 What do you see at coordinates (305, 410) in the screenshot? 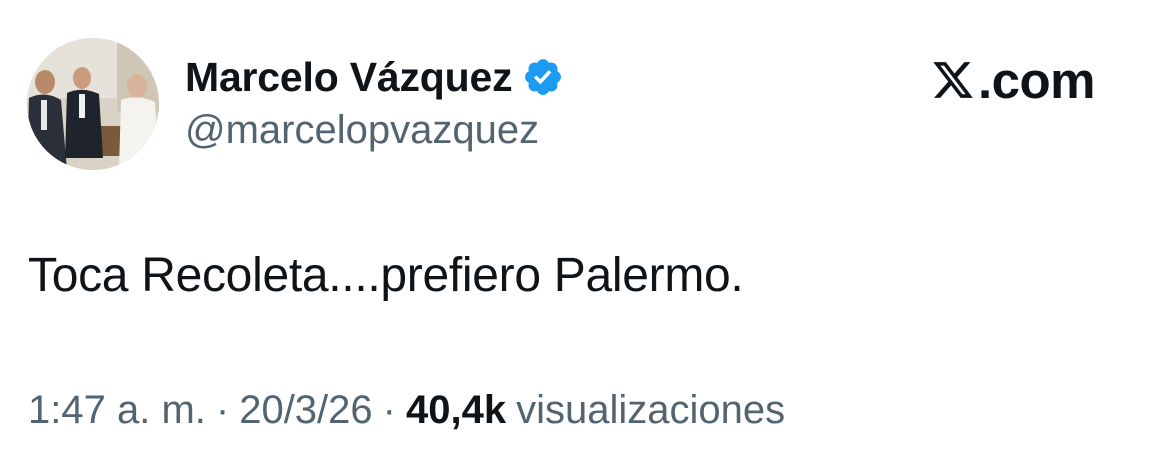
I see `tweet-date: 20/3/26` at bounding box center [305, 410].